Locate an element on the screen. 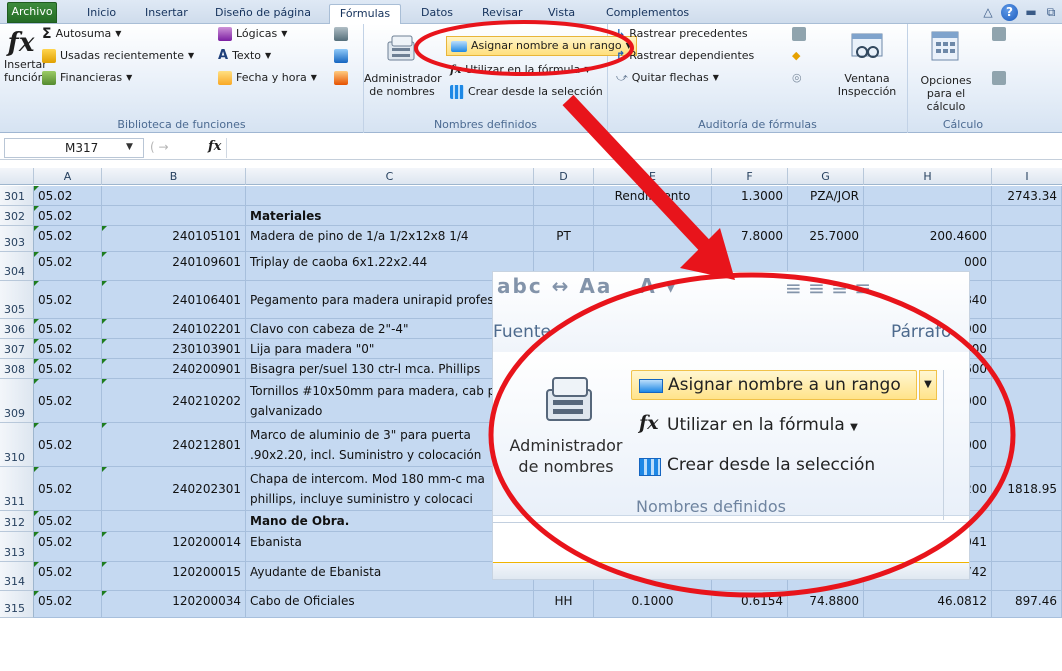  column-header: A is located at coordinates (68, 176).